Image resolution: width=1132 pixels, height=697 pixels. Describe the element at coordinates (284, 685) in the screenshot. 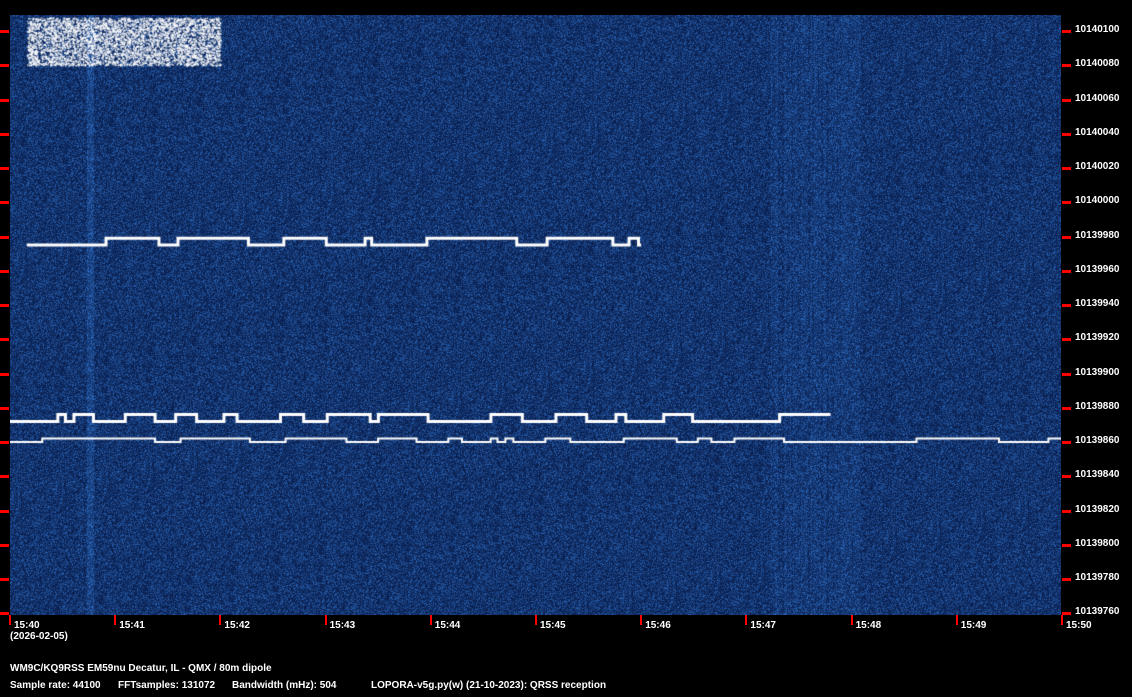

I see `bandwidth-label: Bandwidth (mHz): 504` at that location.